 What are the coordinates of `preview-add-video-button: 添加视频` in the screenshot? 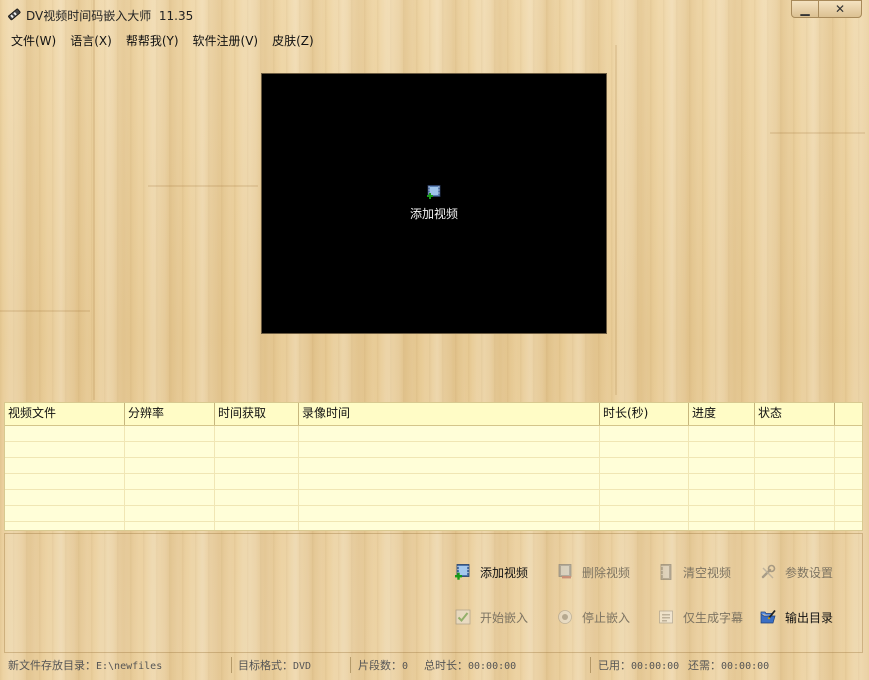 It's located at (434, 203).